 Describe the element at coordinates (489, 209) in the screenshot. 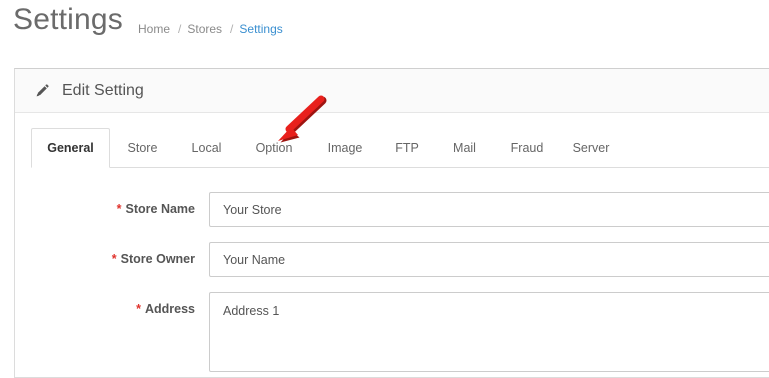

I see `store-name-input` at that location.